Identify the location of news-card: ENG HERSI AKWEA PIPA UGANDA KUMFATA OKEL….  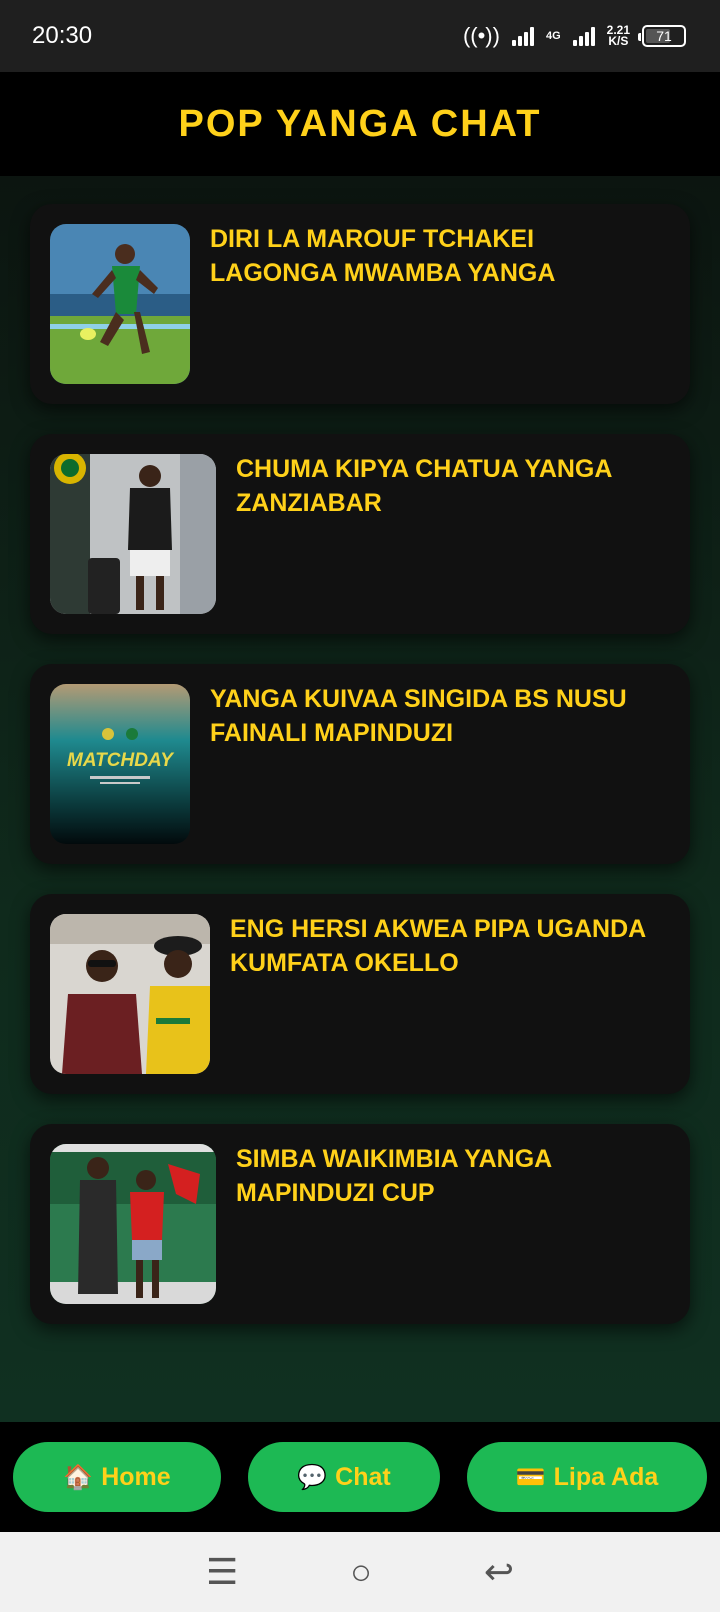
(360, 994).